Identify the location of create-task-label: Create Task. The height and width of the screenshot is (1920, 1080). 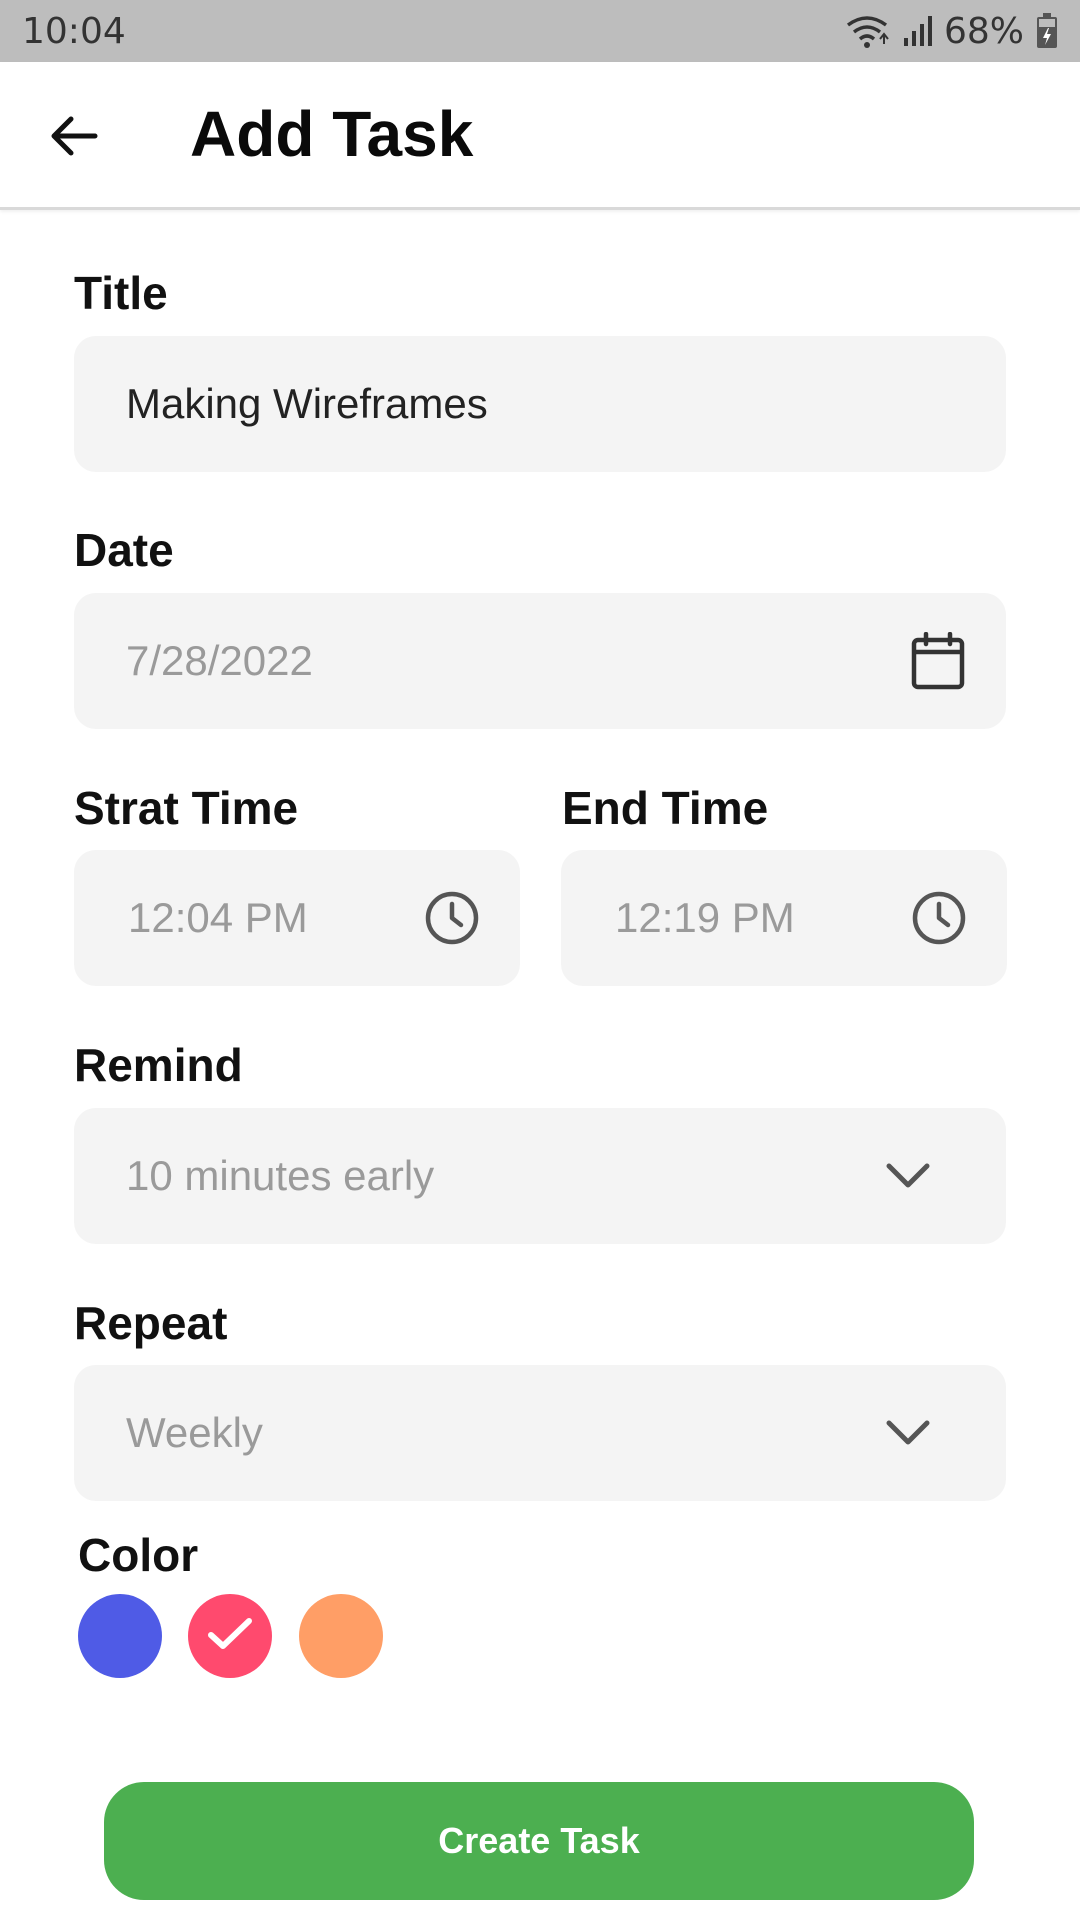
(539, 1840).